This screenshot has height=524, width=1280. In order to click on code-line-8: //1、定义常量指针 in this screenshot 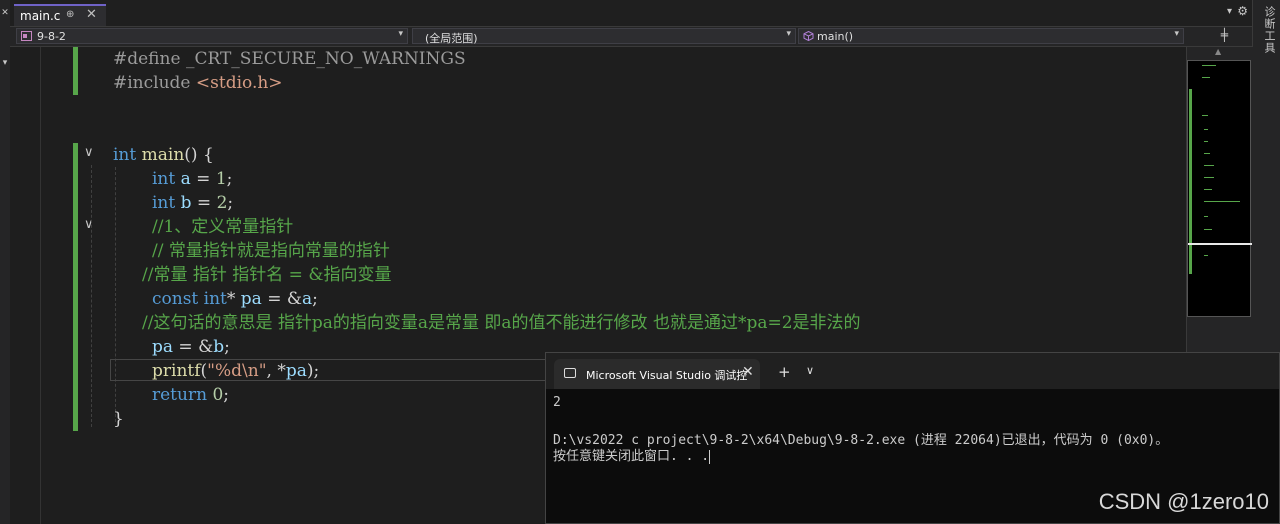, I will do `click(223, 227)`.